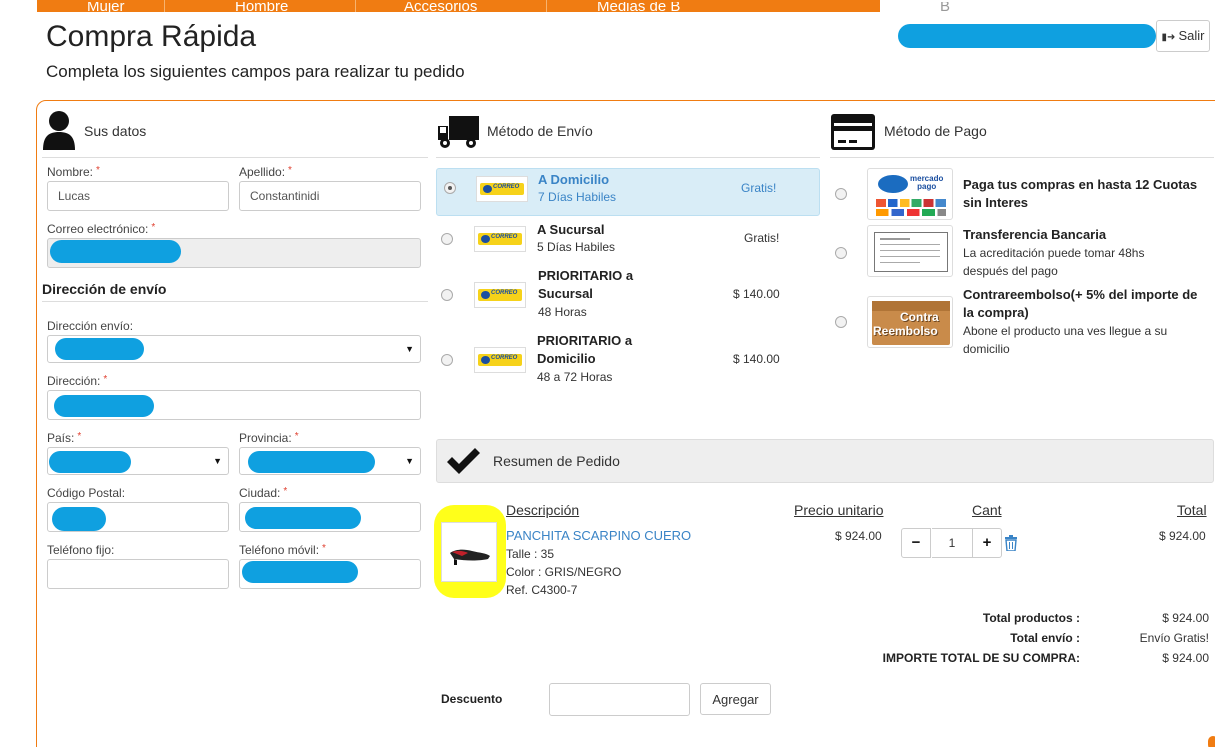 The image size is (1215, 747). What do you see at coordinates (469, 552) in the screenshot?
I see `product-image` at bounding box center [469, 552].